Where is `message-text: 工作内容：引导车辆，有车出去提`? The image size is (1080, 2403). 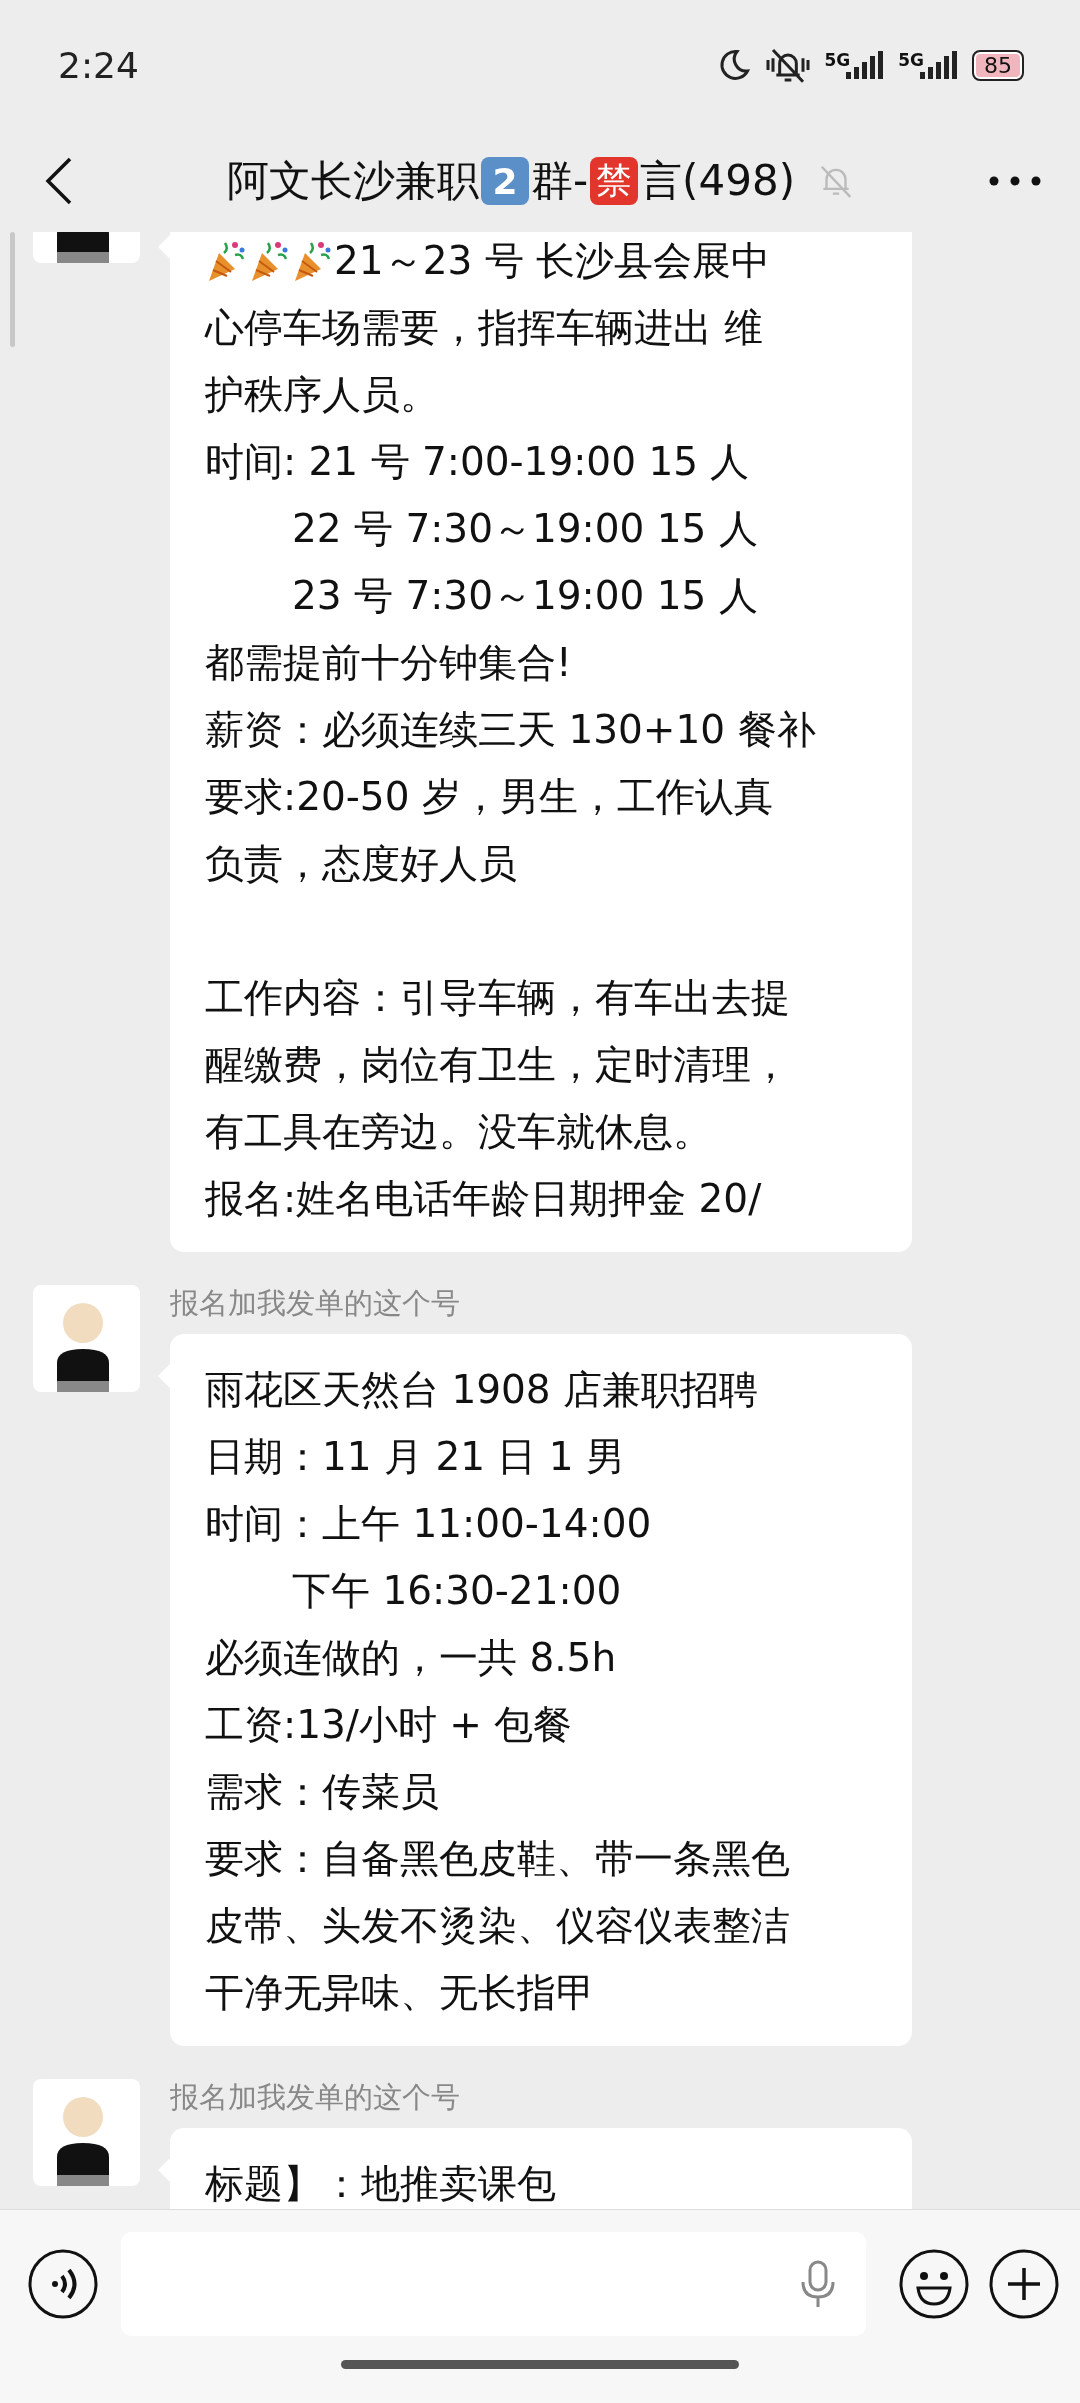 message-text: 工作内容：引导车辆，有车出去提 is located at coordinates (497, 998).